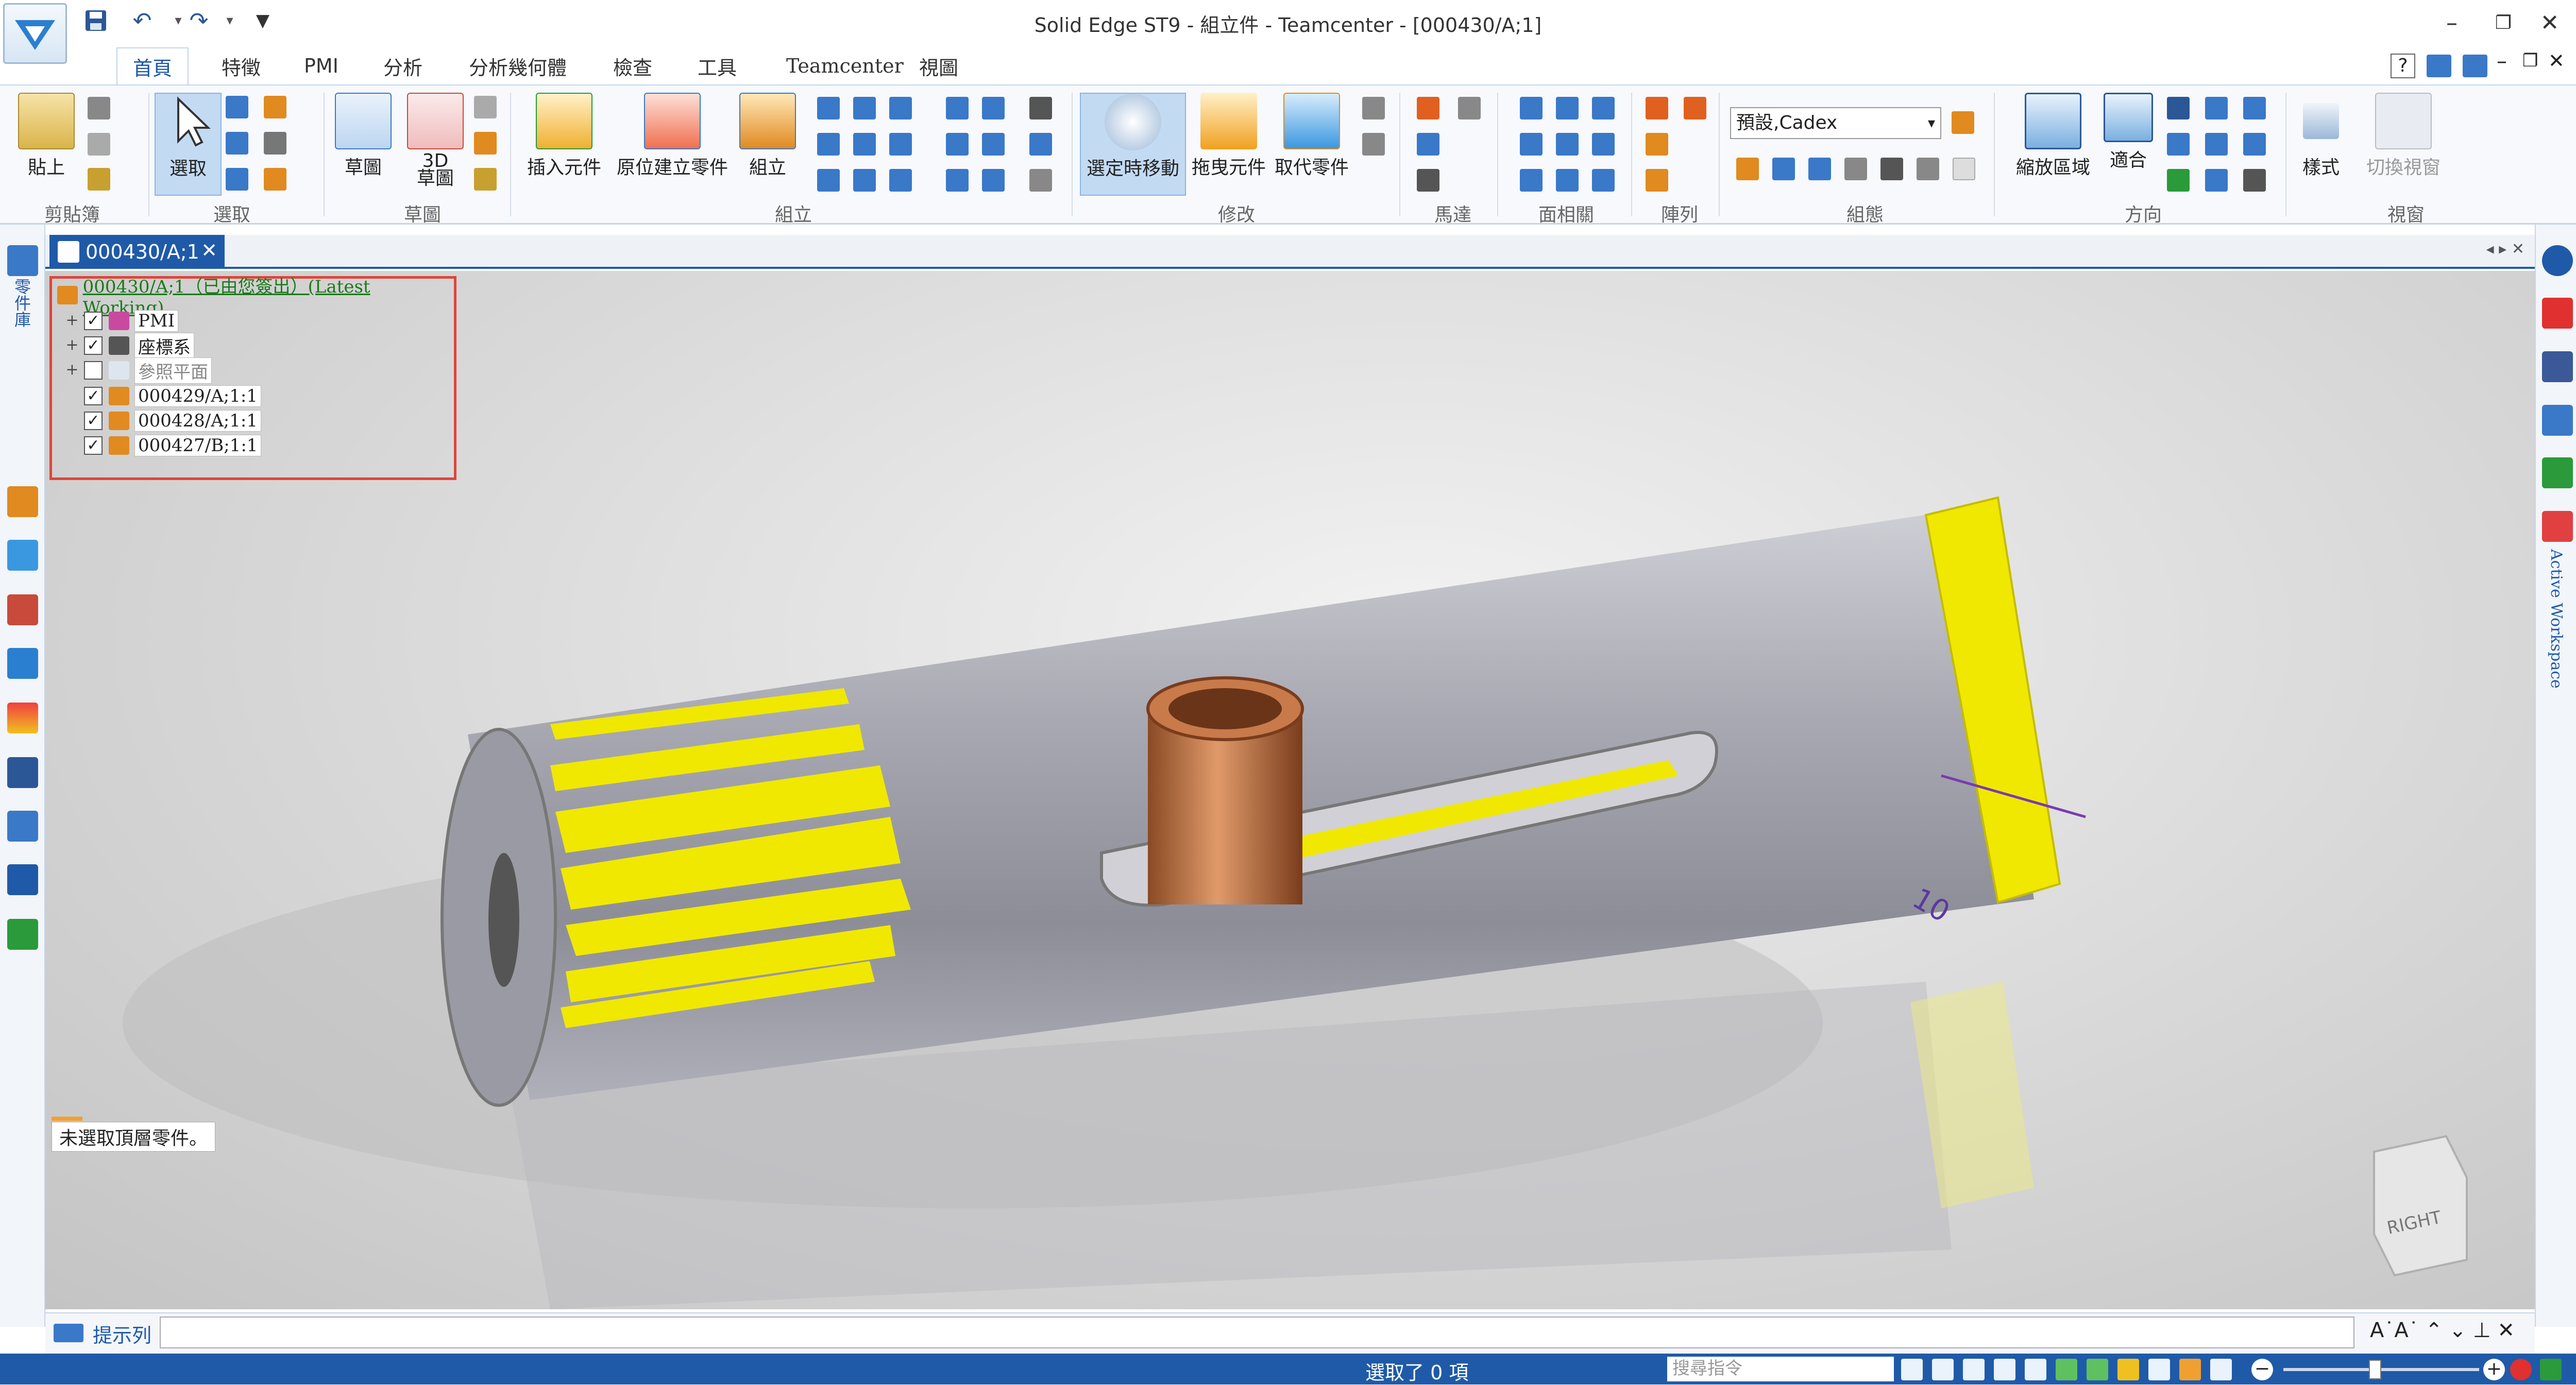 This screenshot has height=1385, width=2576. Describe the element at coordinates (2178, 144) in the screenshot. I see `rotate-icon` at that location.